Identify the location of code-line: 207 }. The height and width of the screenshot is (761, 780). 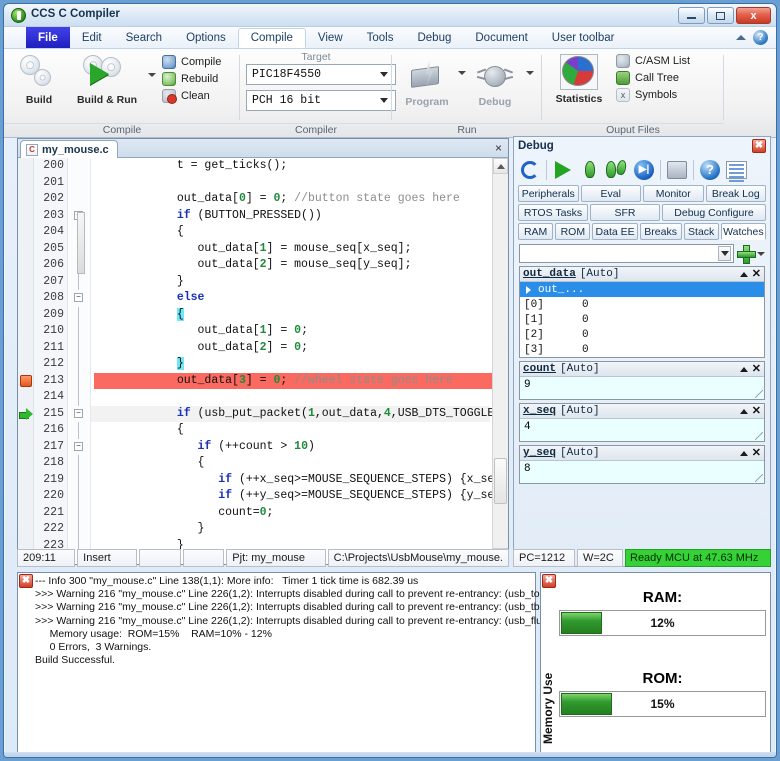
(255, 281).